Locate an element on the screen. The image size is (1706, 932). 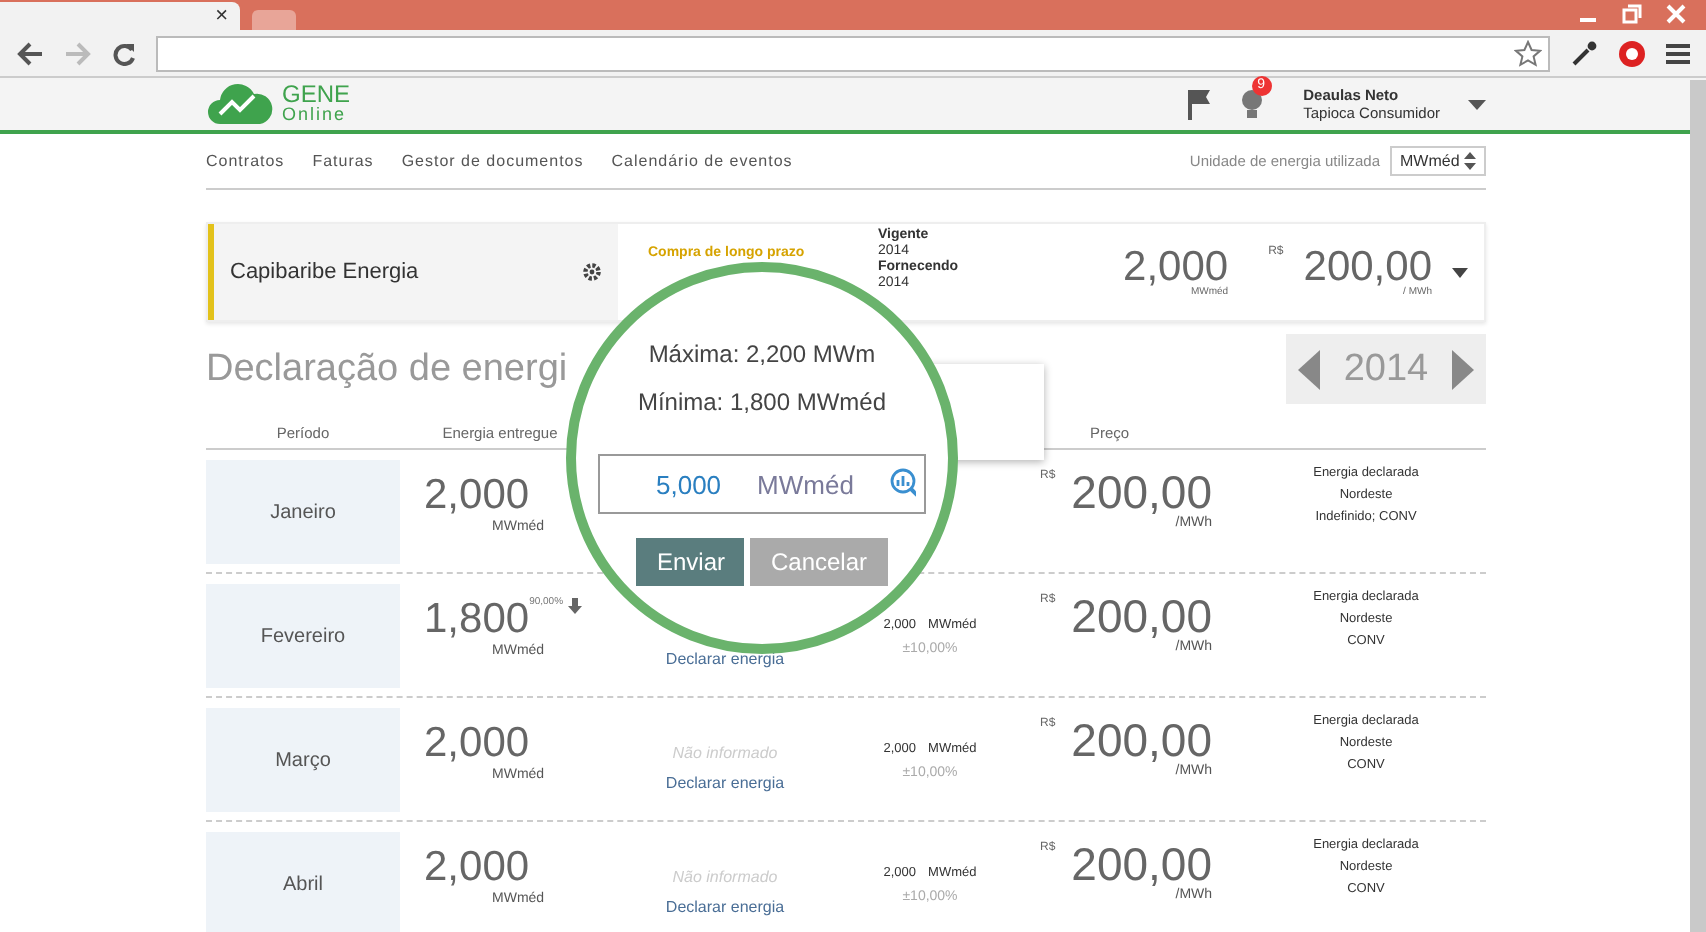
unit-select: MWméd is located at coordinates (1438, 161).